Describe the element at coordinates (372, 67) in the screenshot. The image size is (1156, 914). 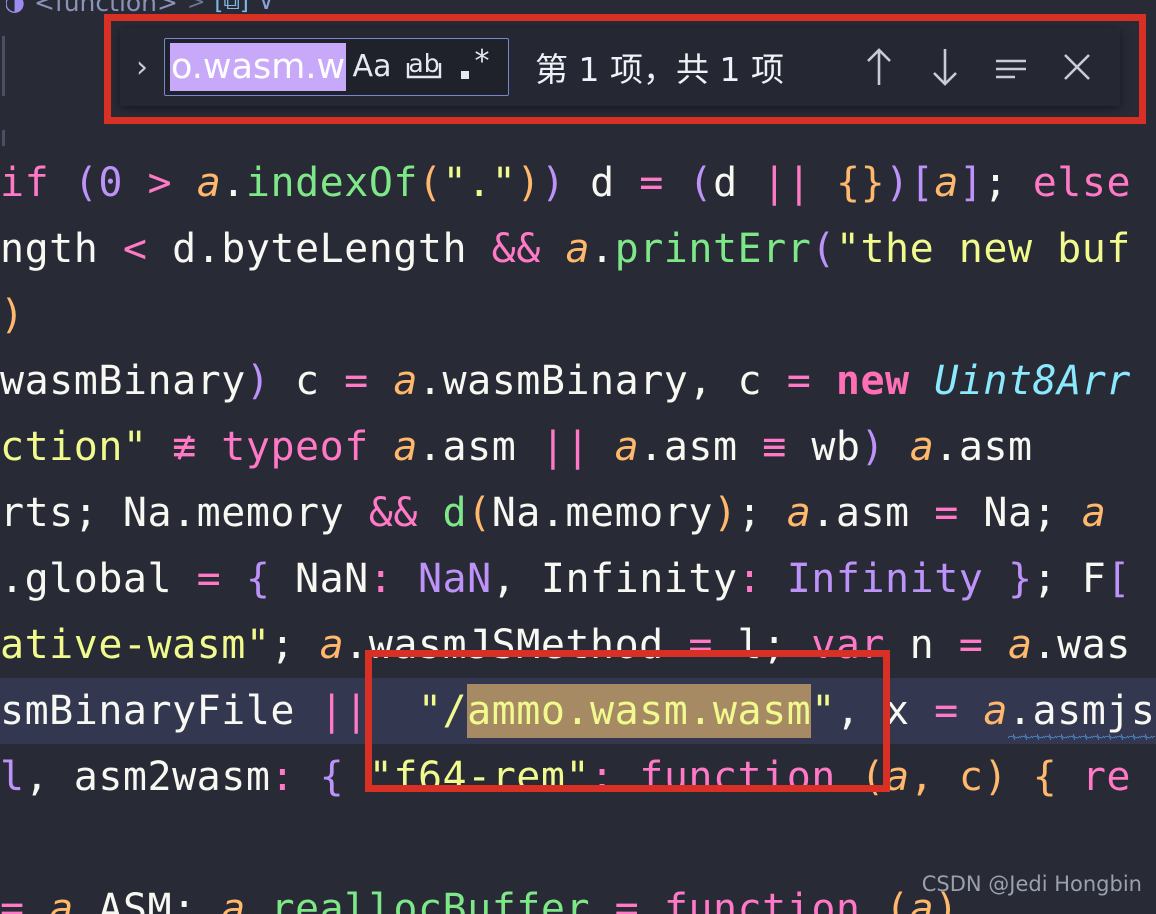
I see `match-case-icon: Aa` at that location.